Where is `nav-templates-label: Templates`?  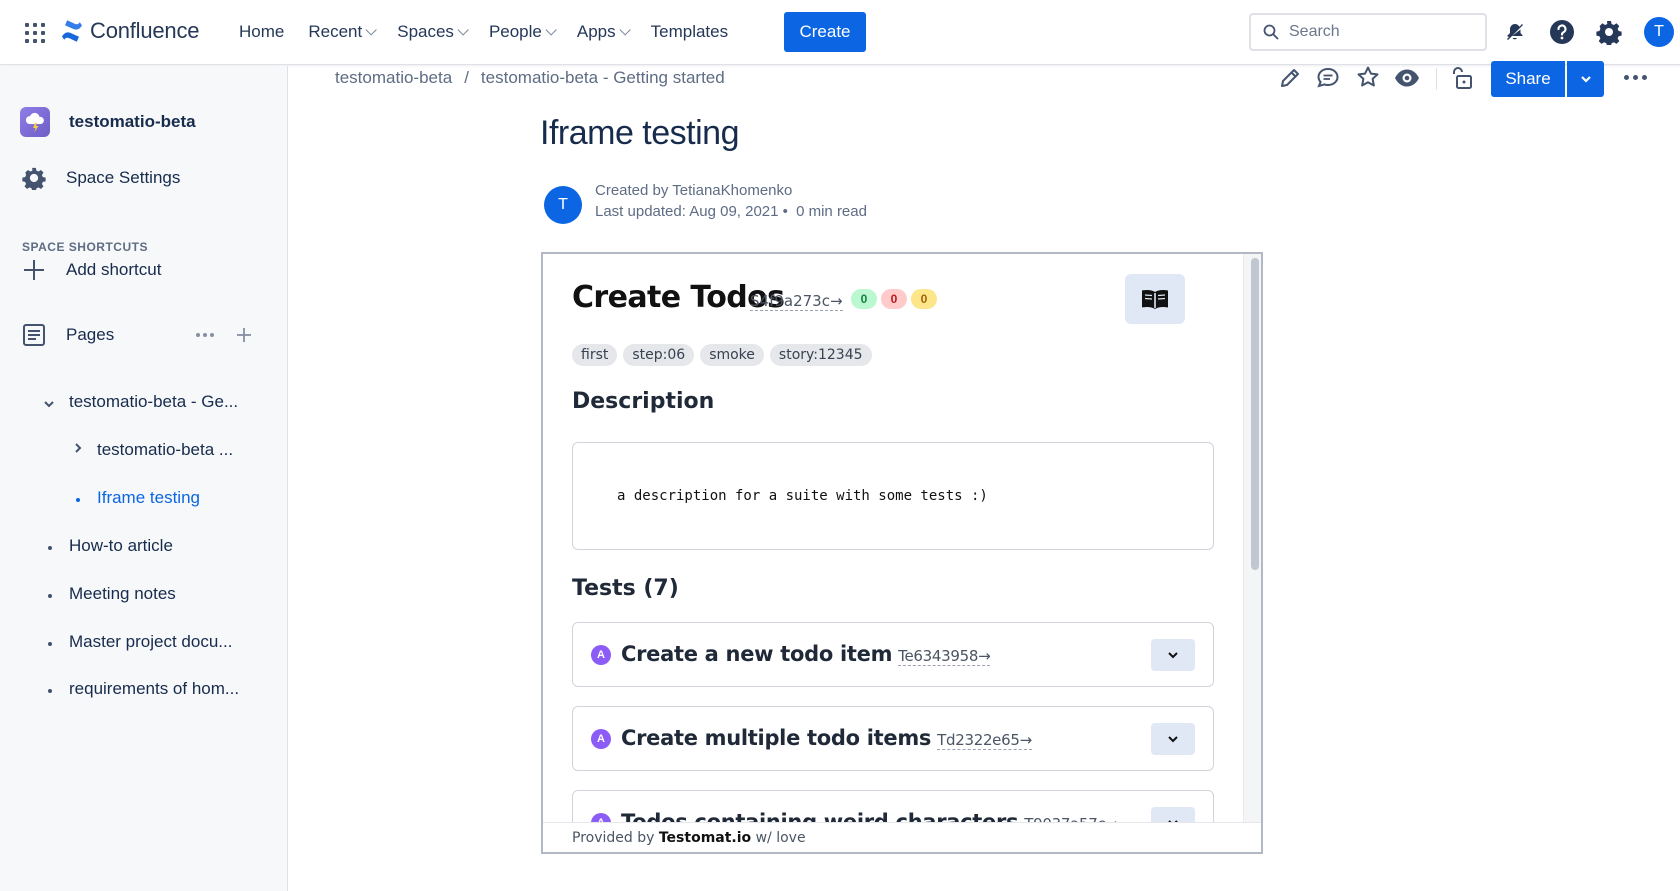 nav-templates-label: Templates is located at coordinates (689, 31).